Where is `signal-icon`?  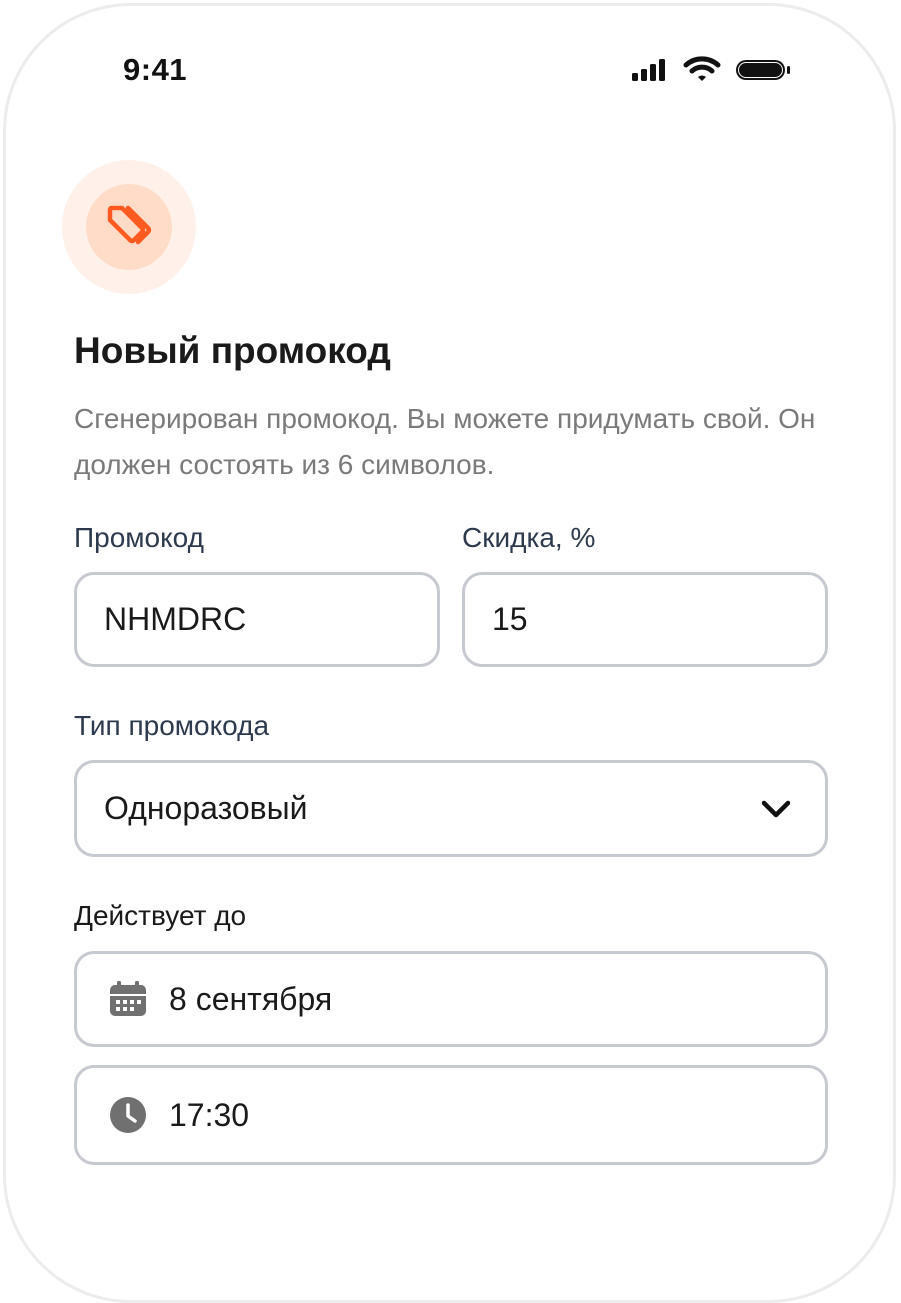 signal-icon is located at coordinates (648, 70).